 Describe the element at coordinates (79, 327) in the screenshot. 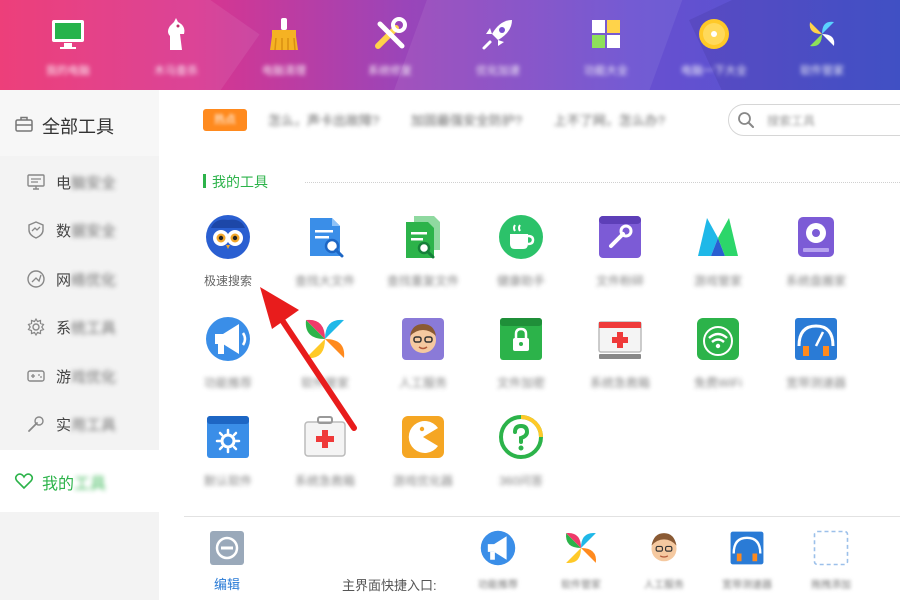

I see `sidebar-item-system-tools: 系统工具` at that location.